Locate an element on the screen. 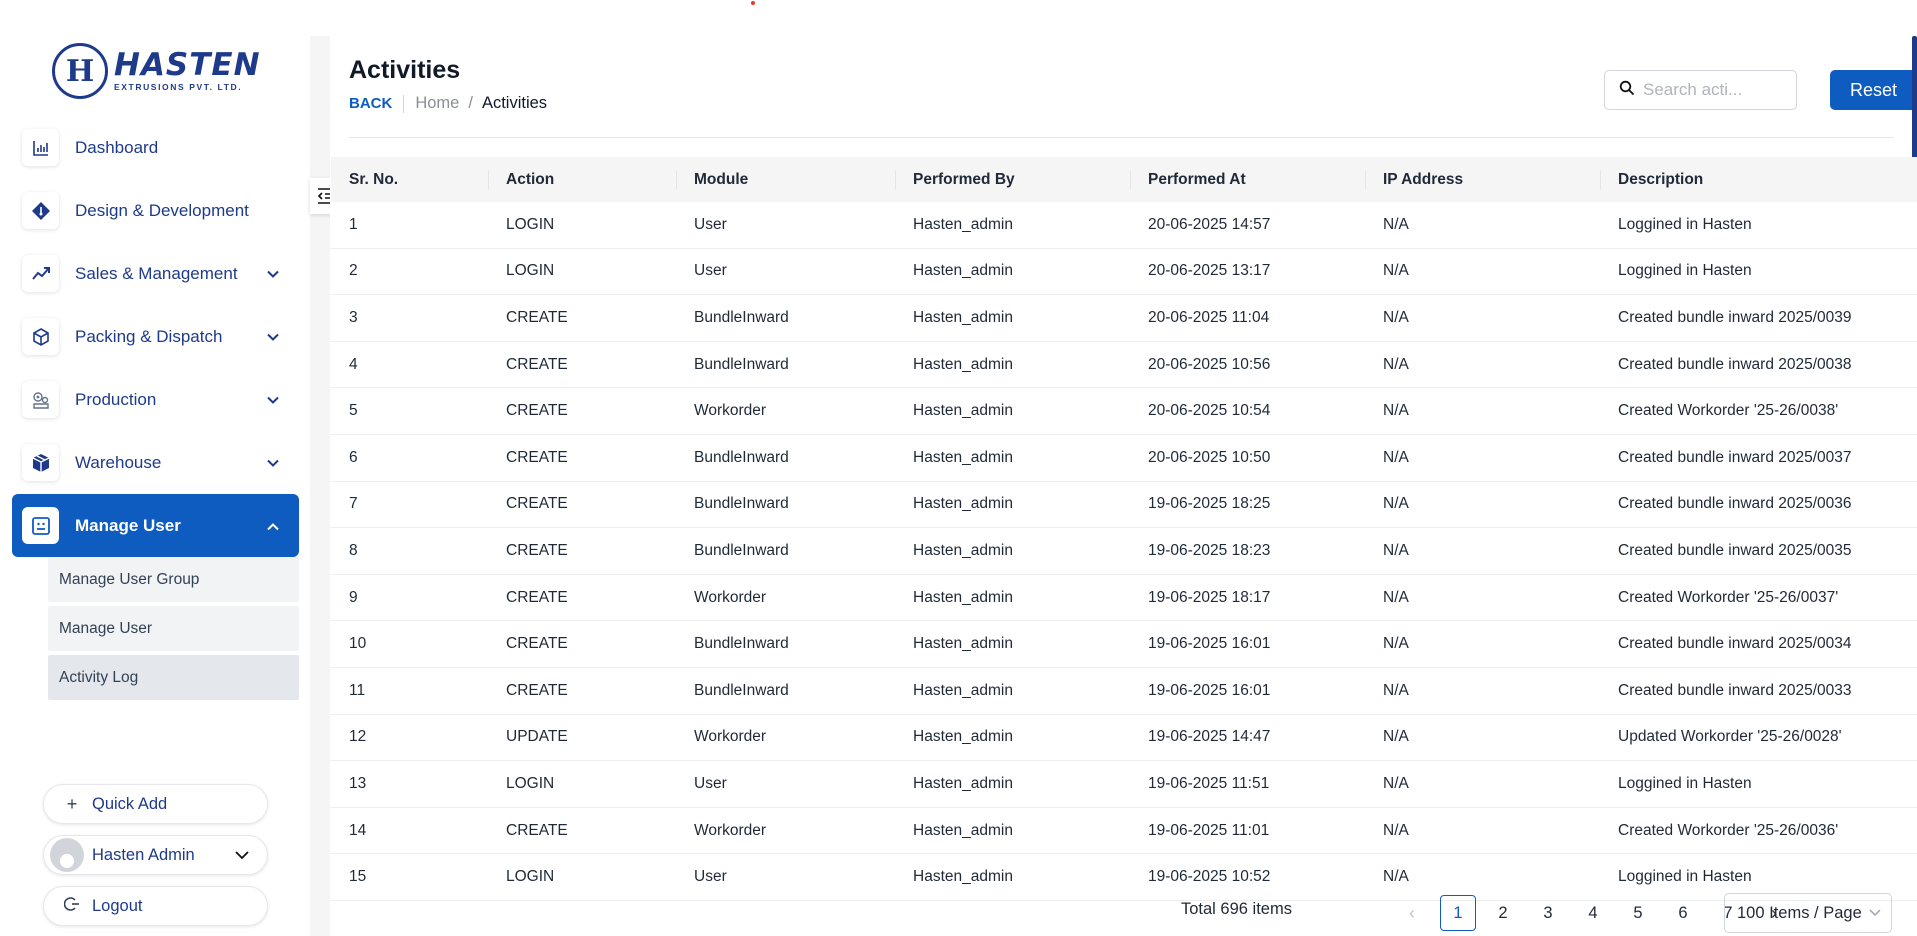 This screenshot has height=936, width=1917. search-input is located at coordinates (1713, 90).